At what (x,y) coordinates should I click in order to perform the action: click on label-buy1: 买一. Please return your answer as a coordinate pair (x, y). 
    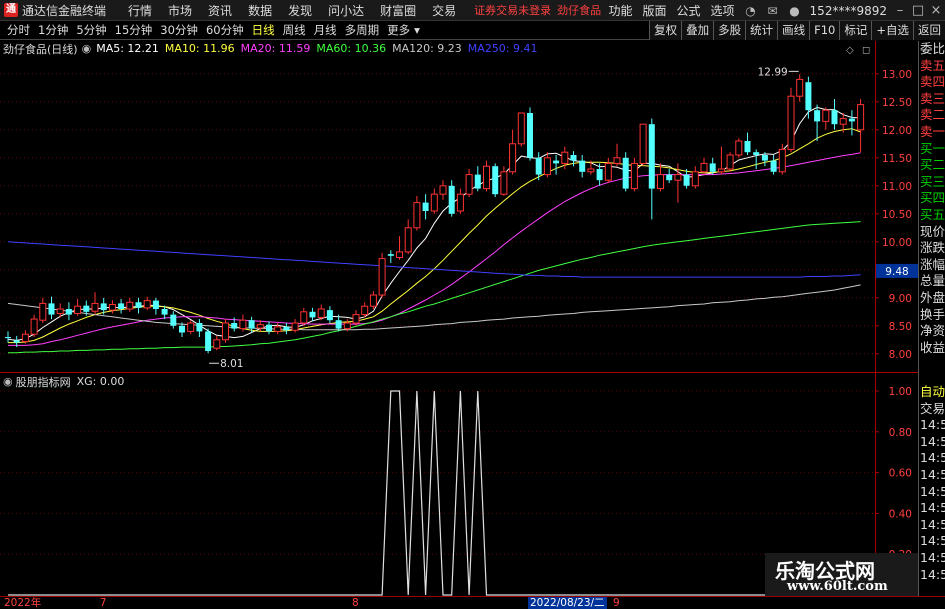
    Looking at the image, I should click on (932, 148).